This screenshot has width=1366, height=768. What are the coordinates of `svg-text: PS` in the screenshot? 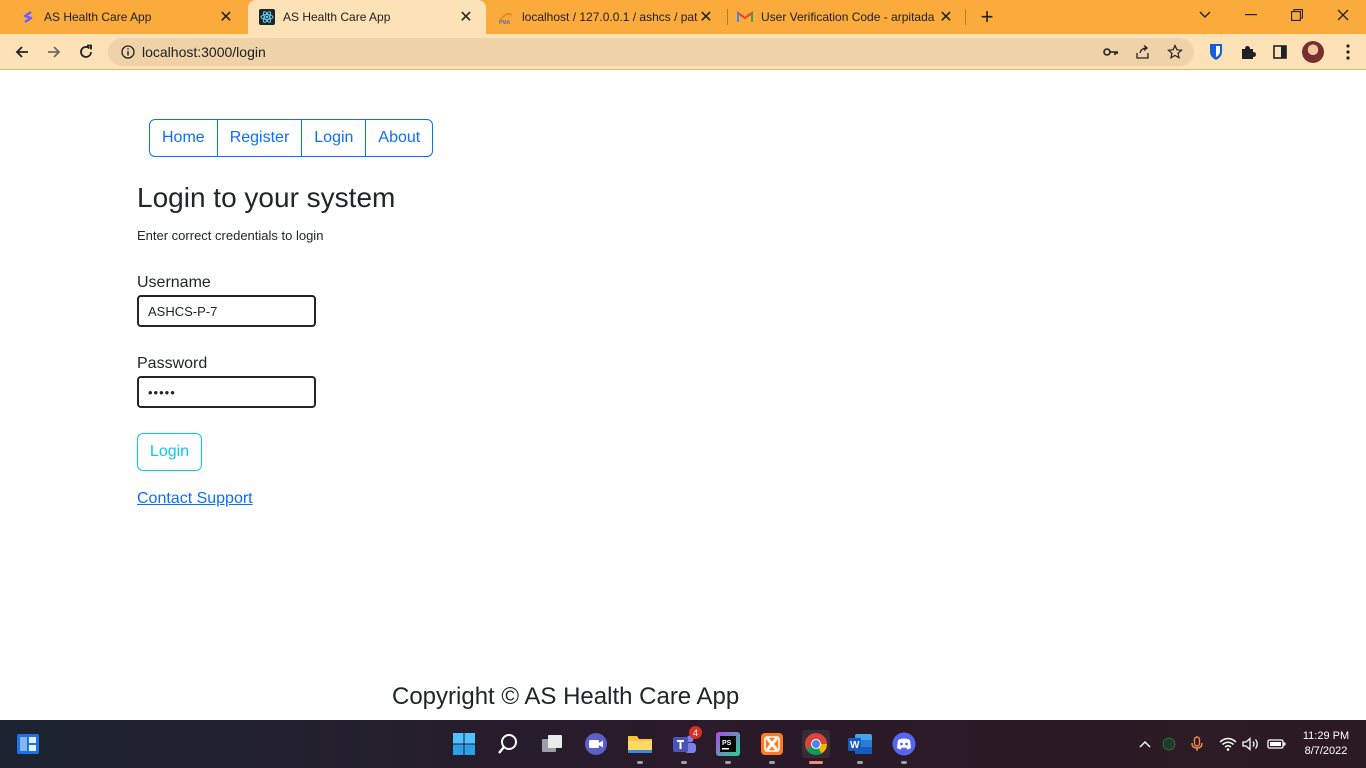 It's located at (727, 743).